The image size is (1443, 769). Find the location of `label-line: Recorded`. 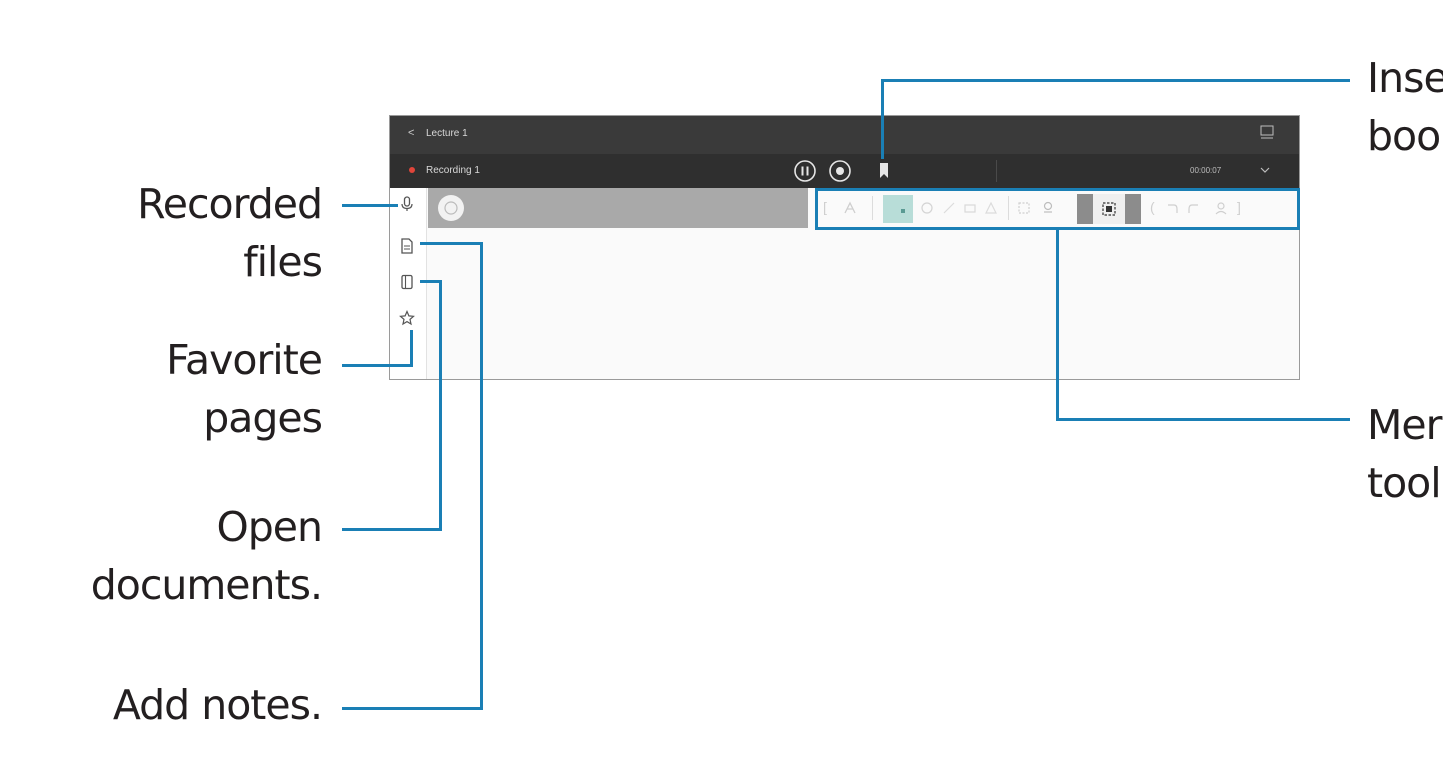

label-line: Recorded is located at coordinates (230, 204).